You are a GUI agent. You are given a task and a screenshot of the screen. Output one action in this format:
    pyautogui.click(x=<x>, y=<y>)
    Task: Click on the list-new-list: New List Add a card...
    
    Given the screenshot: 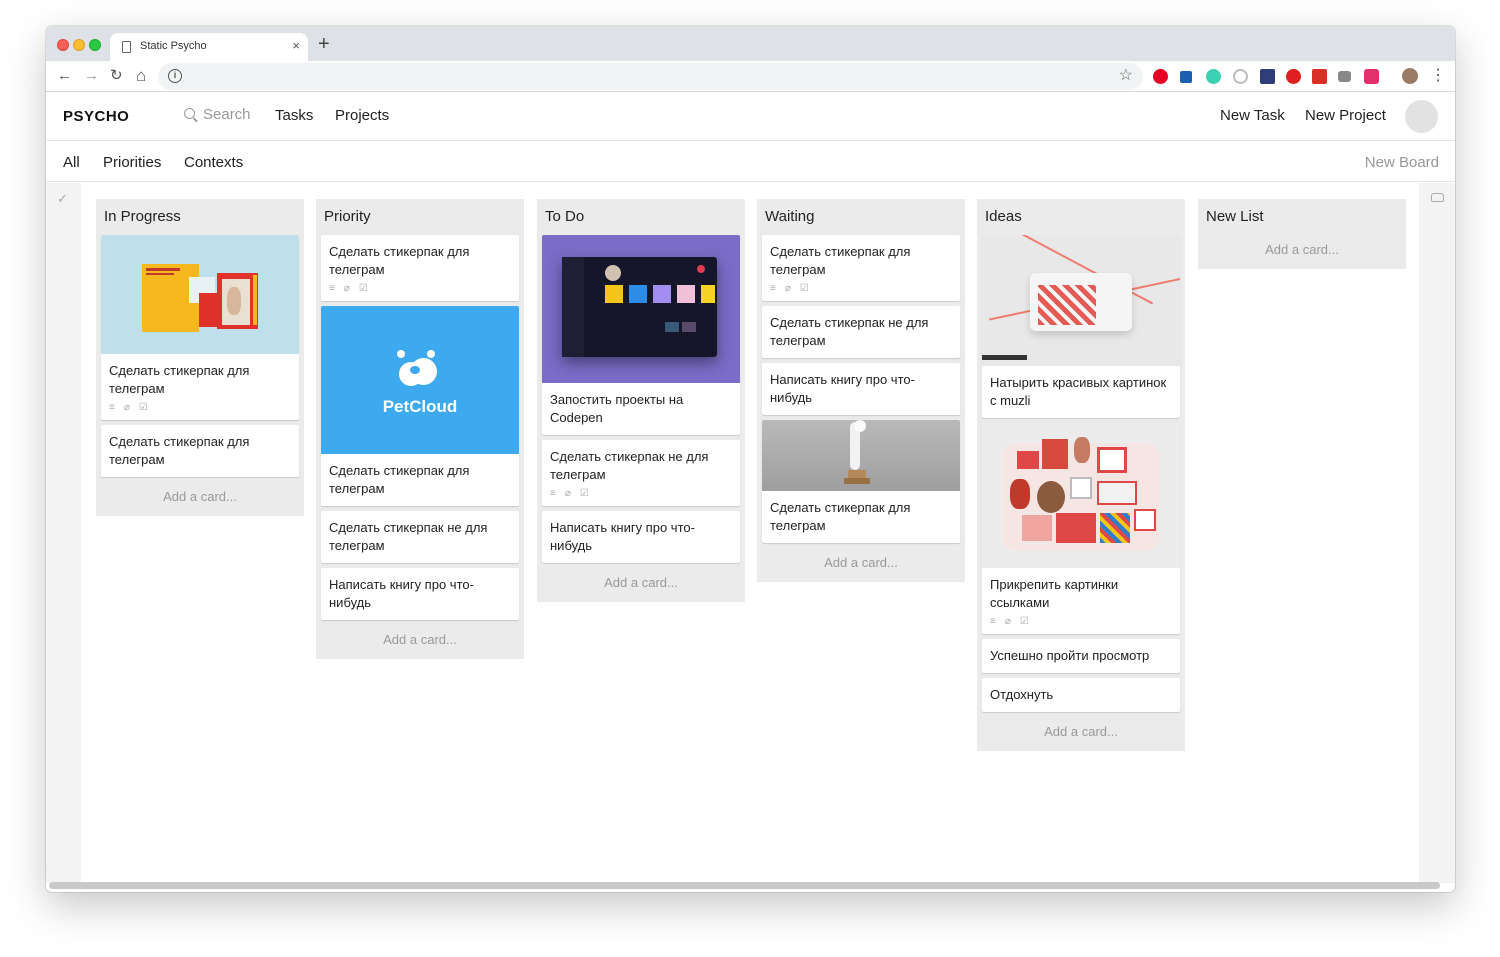 What is the action you would take?
    pyautogui.click(x=1302, y=234)
    